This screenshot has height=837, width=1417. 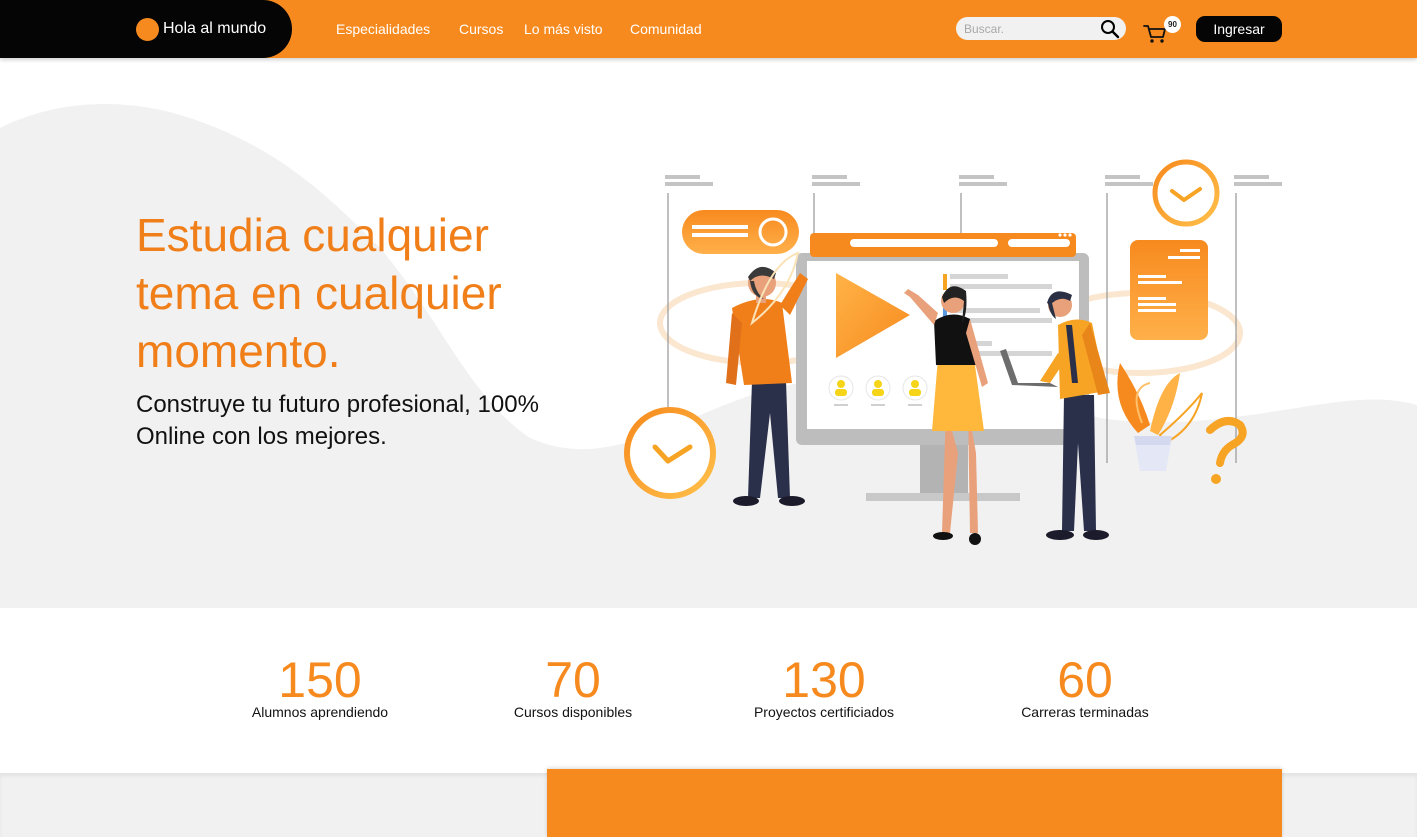 I want to click on stat-label: Alumnos aprendiendo, so click(x=320, y=712).